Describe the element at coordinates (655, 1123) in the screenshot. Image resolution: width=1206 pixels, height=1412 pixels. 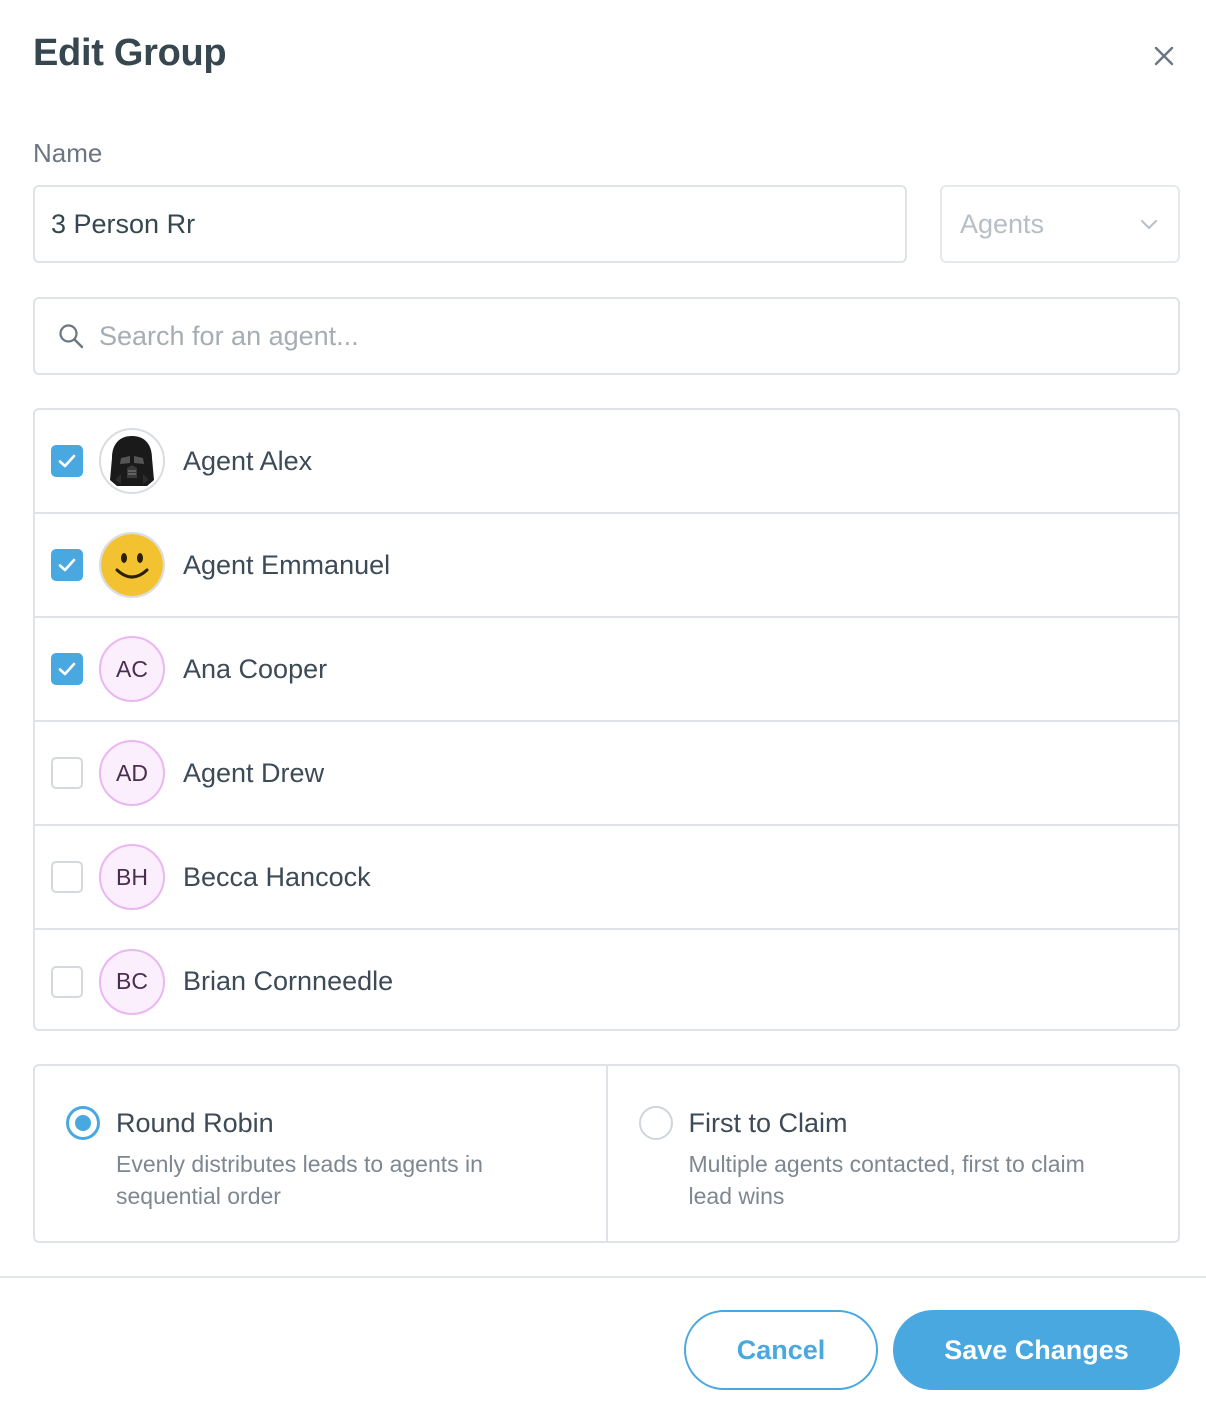
I see `first-to-claim-radio` at that location.